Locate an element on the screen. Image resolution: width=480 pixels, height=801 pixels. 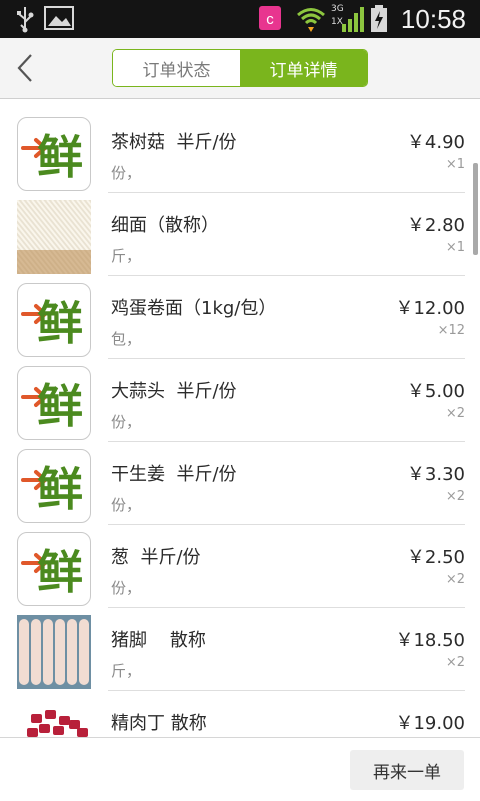
tab-order-details: 订单详情 is located at coordinates (303, 68).